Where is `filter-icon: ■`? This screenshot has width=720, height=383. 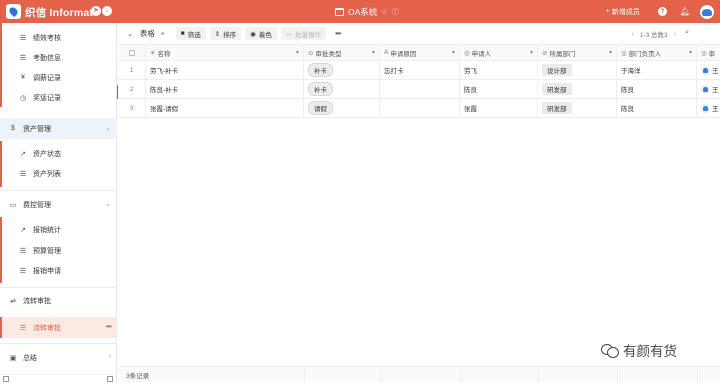 filter-icon: ■ is located at coordinates (182, 33).